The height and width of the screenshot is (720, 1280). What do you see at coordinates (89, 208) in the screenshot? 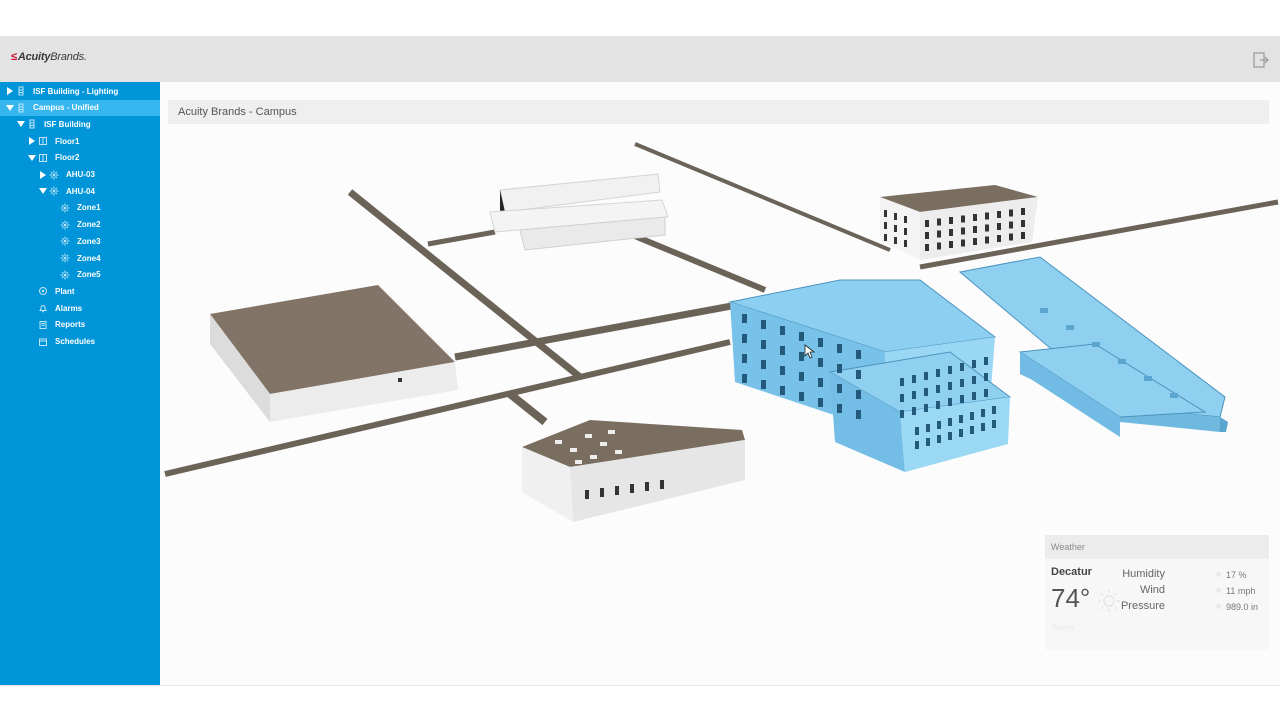
I see `tree-item-label: Zone1` at bounding box center [89, 208].